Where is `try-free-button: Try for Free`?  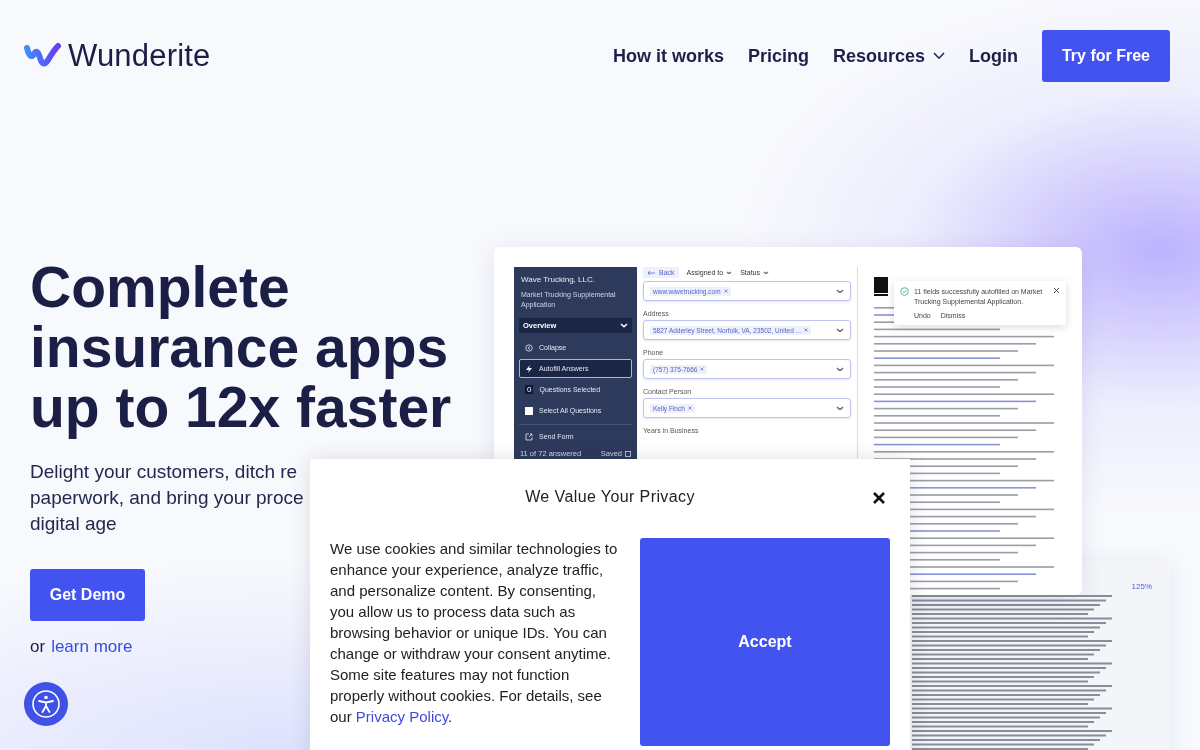
try-free-button: Try for Free is located at coordinates (1105, 56).